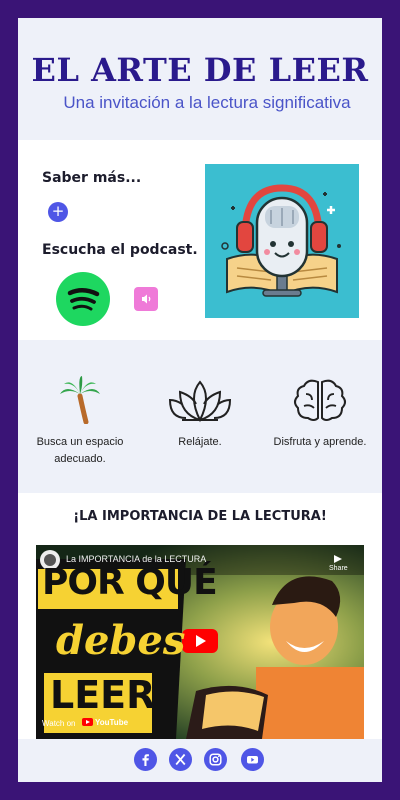  I want to click on lotus-icon, so click(200, 399).